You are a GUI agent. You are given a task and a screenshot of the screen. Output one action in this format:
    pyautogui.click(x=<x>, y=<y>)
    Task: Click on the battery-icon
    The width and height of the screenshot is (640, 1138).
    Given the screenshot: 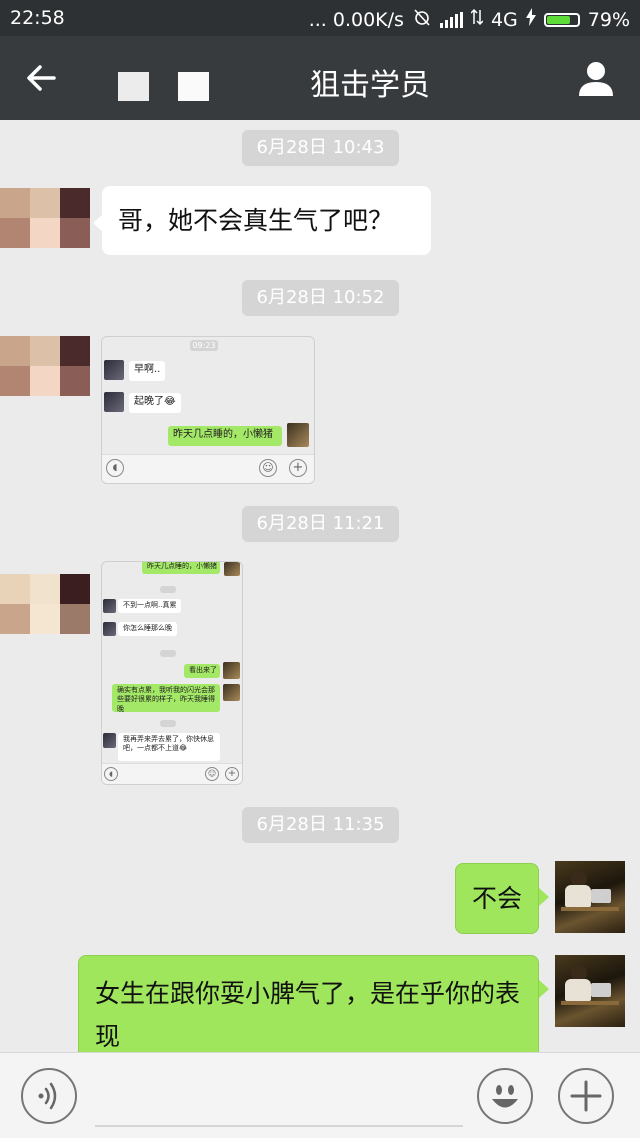 What is the action you would take?
    pyautogui.click(x=561, y=19)
    